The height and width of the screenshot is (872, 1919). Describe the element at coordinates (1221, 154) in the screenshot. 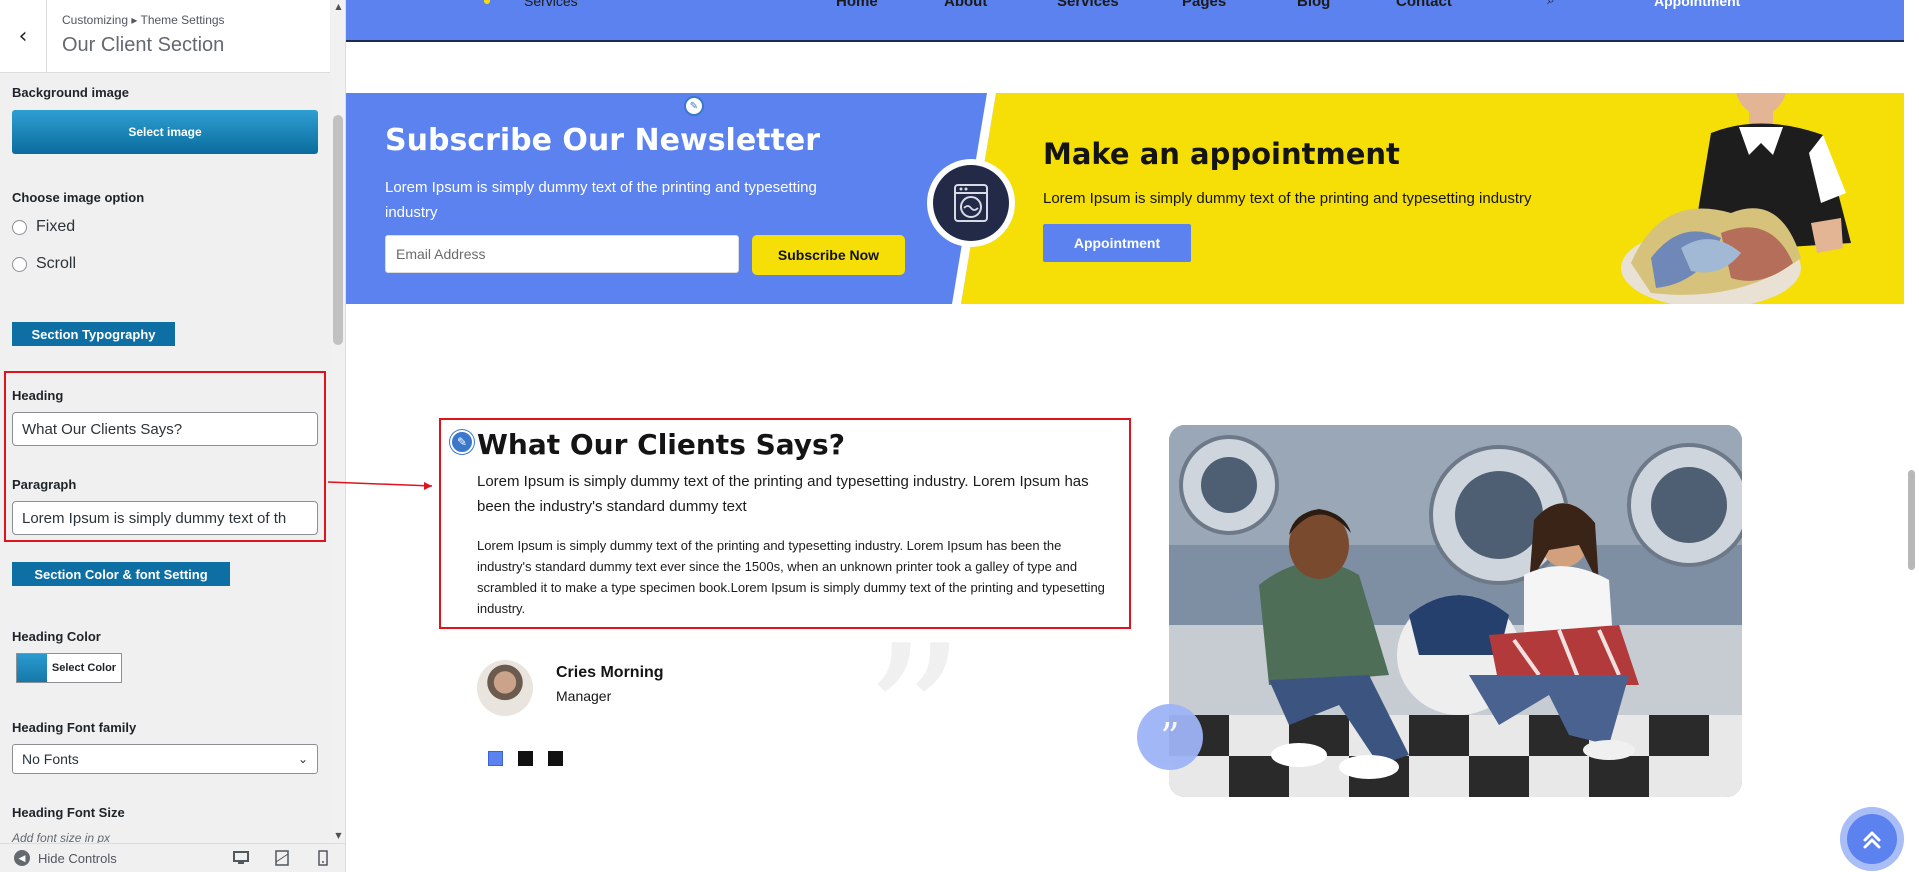

I see `appointment-title: Make an appointment` at that location.